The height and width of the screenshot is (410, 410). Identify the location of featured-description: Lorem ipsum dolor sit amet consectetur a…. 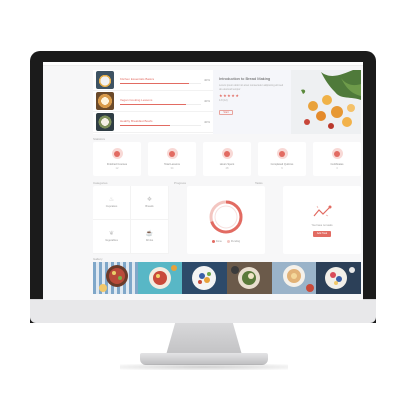
(251, 87).